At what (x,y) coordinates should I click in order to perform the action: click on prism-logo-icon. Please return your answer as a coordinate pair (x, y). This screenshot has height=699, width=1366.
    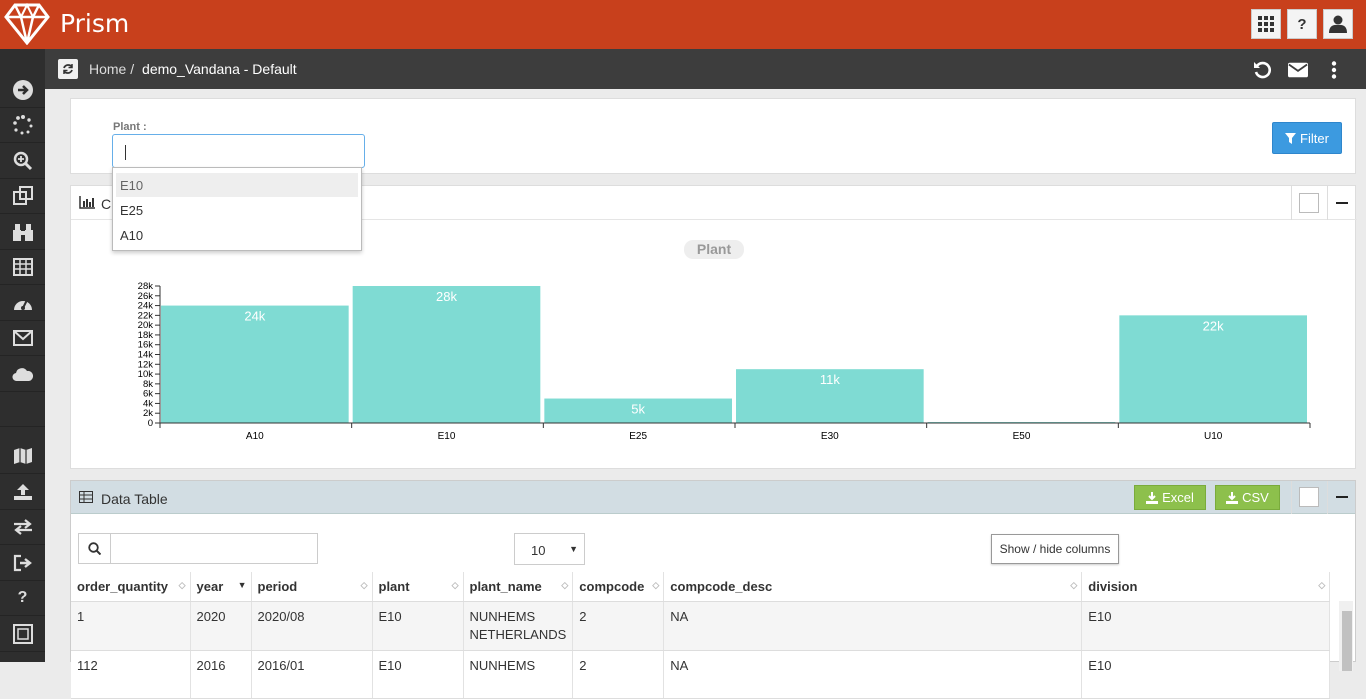
    Looking at the image, I should click on (27, 24).